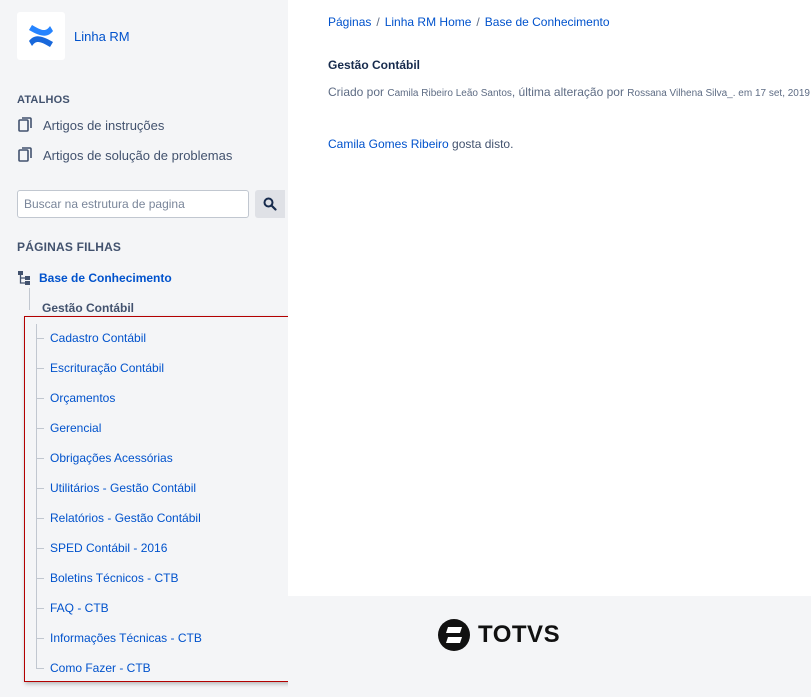  What do you see at coordinates (114, 578) in the screenshot?
I see `tree-child-label: Boletins Técnicos - CTB` at bounding box center [114, 578].